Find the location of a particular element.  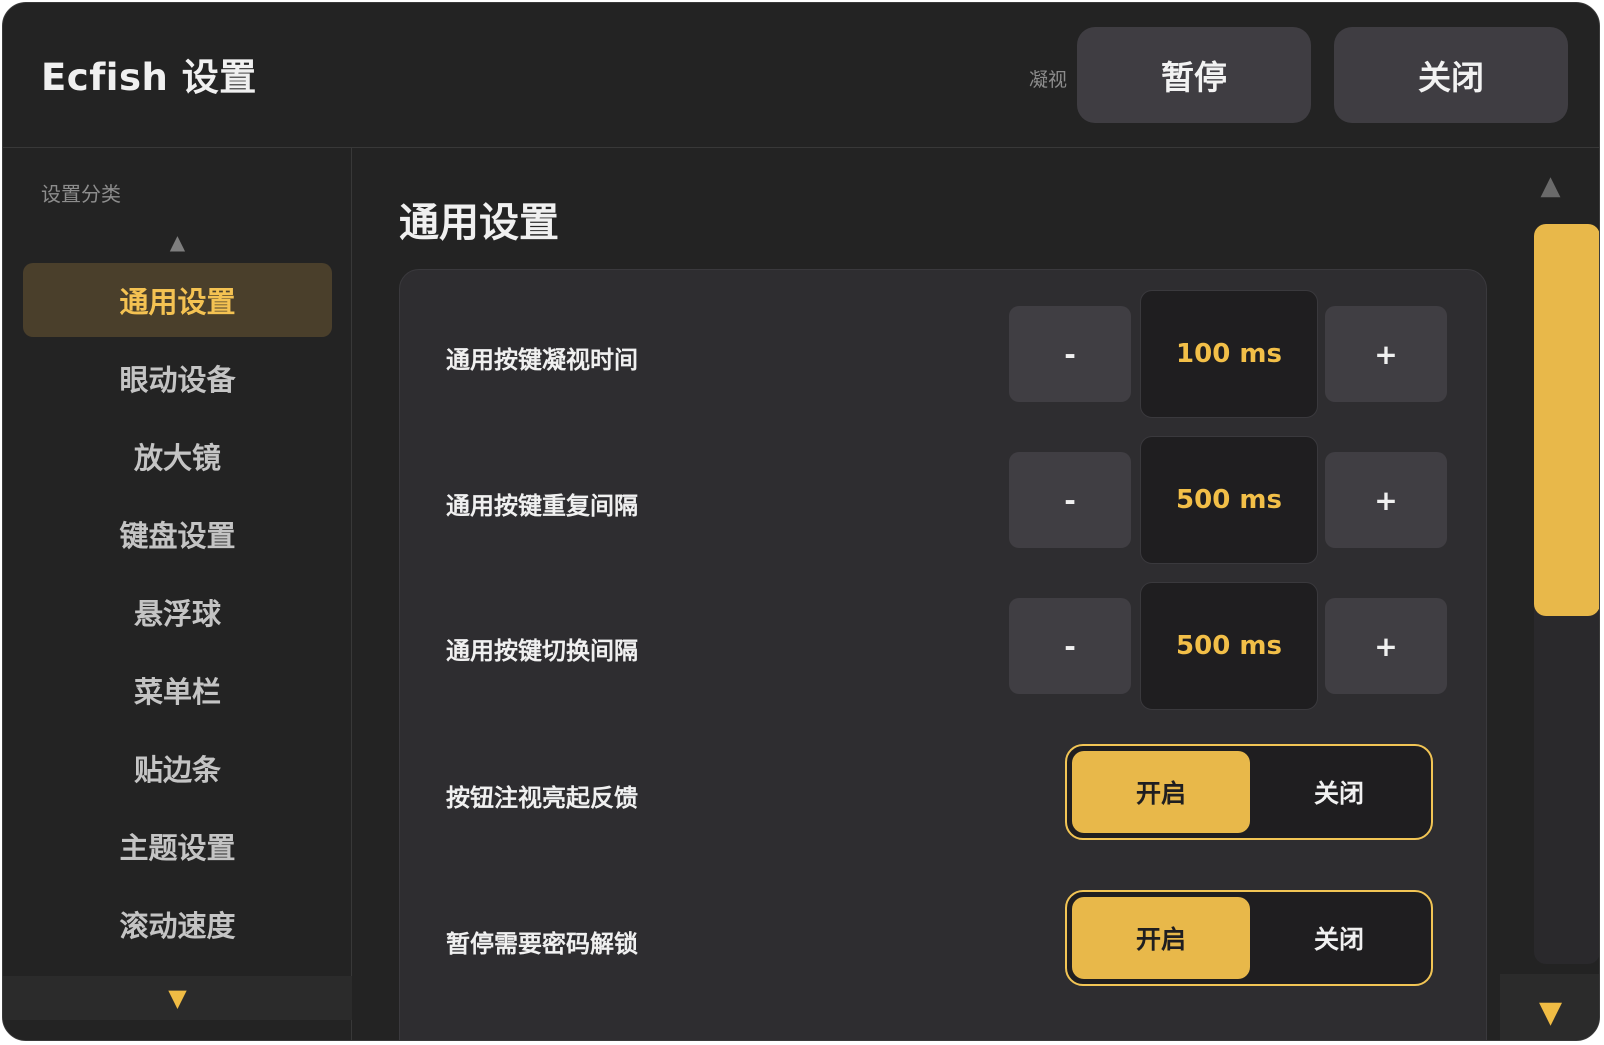

password-lock-toggle: 开启 关闭 is located at coordinates (1249, 938).